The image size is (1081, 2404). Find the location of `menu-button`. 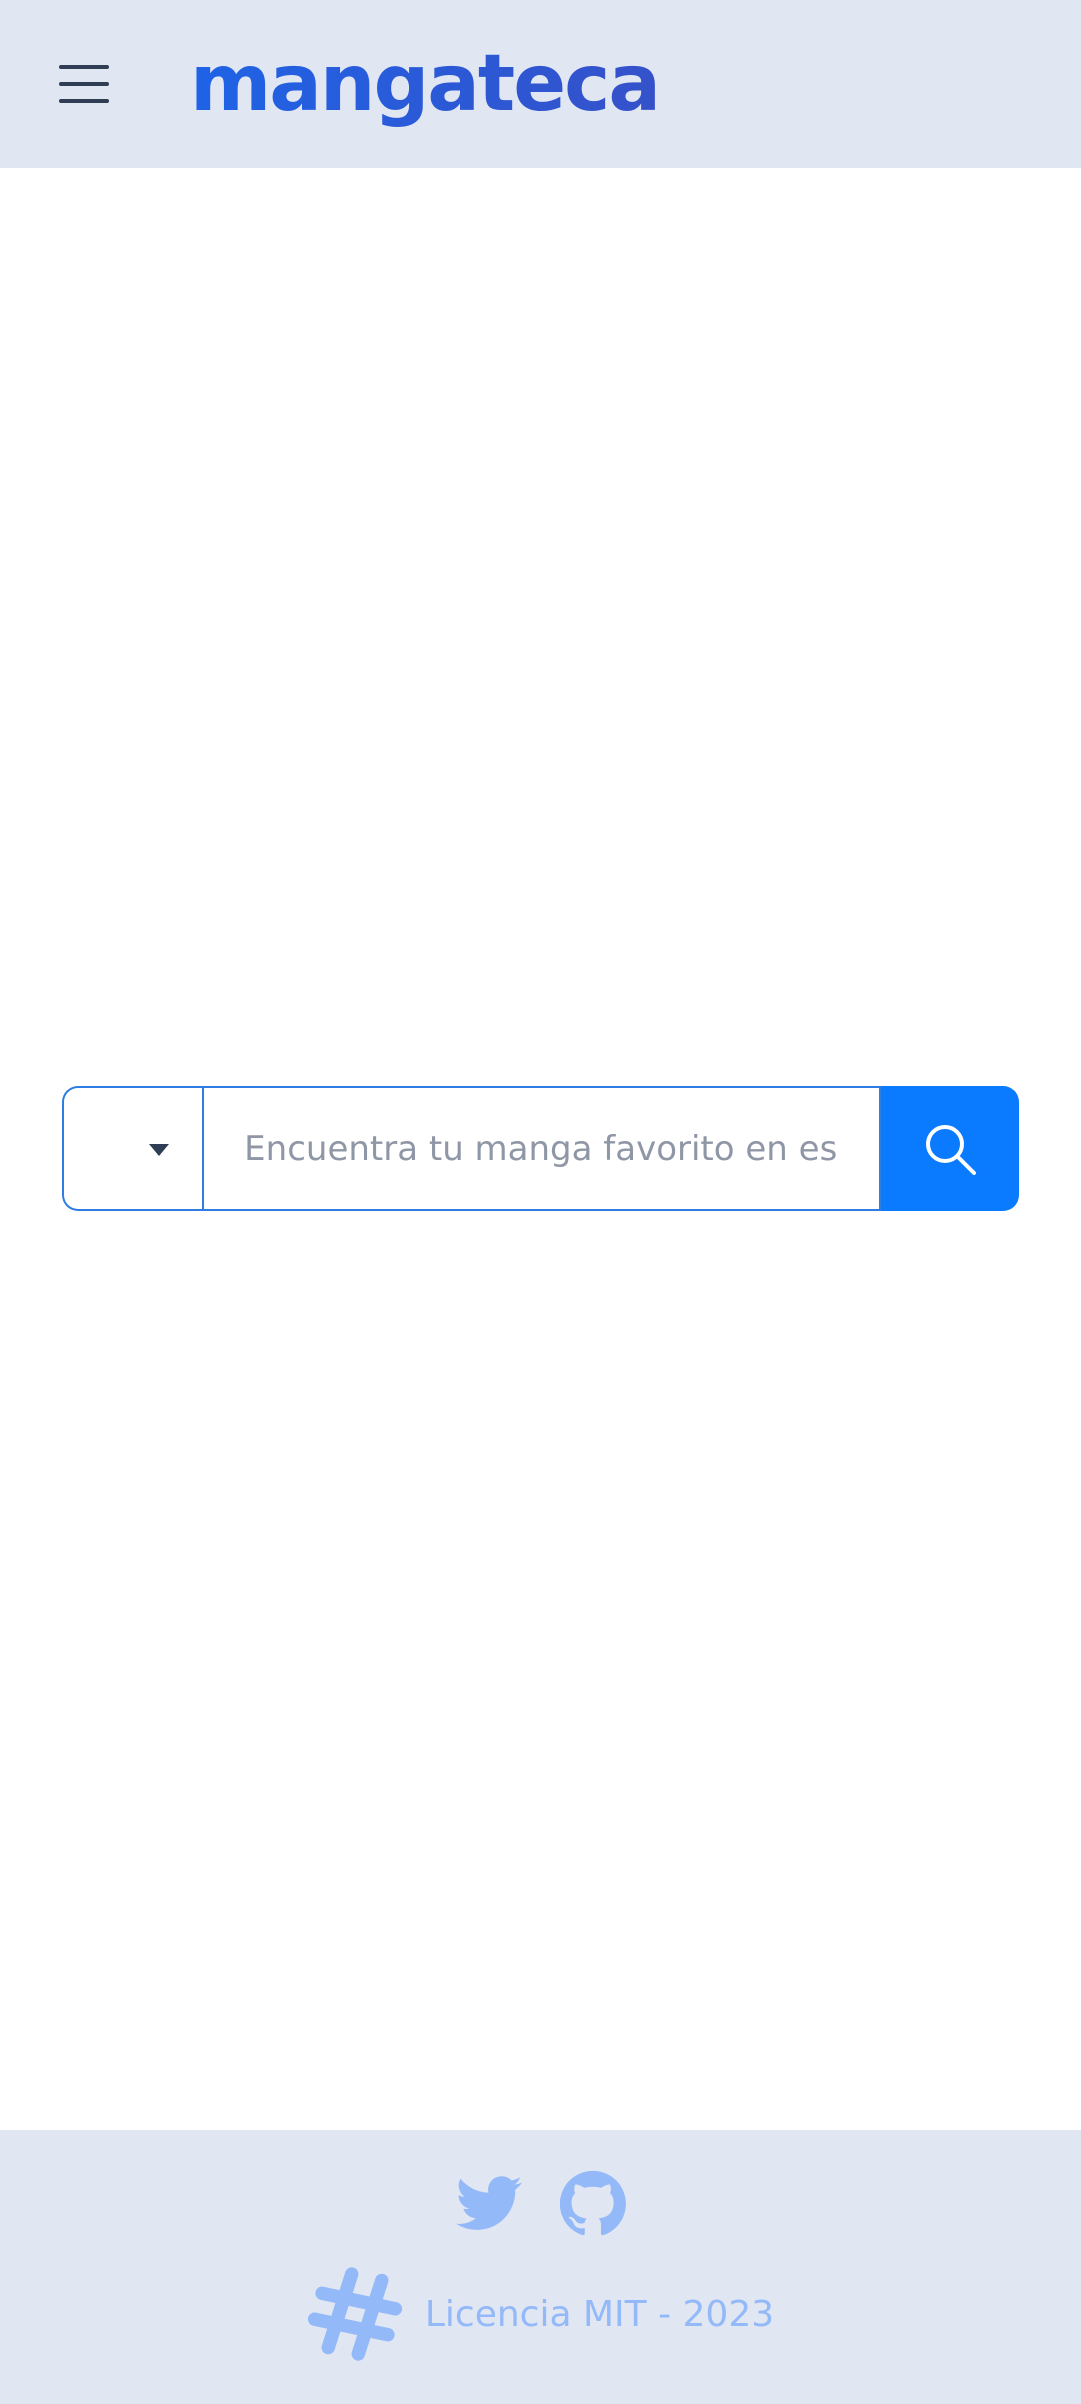

menu-button is located at coordinates (84, 84).